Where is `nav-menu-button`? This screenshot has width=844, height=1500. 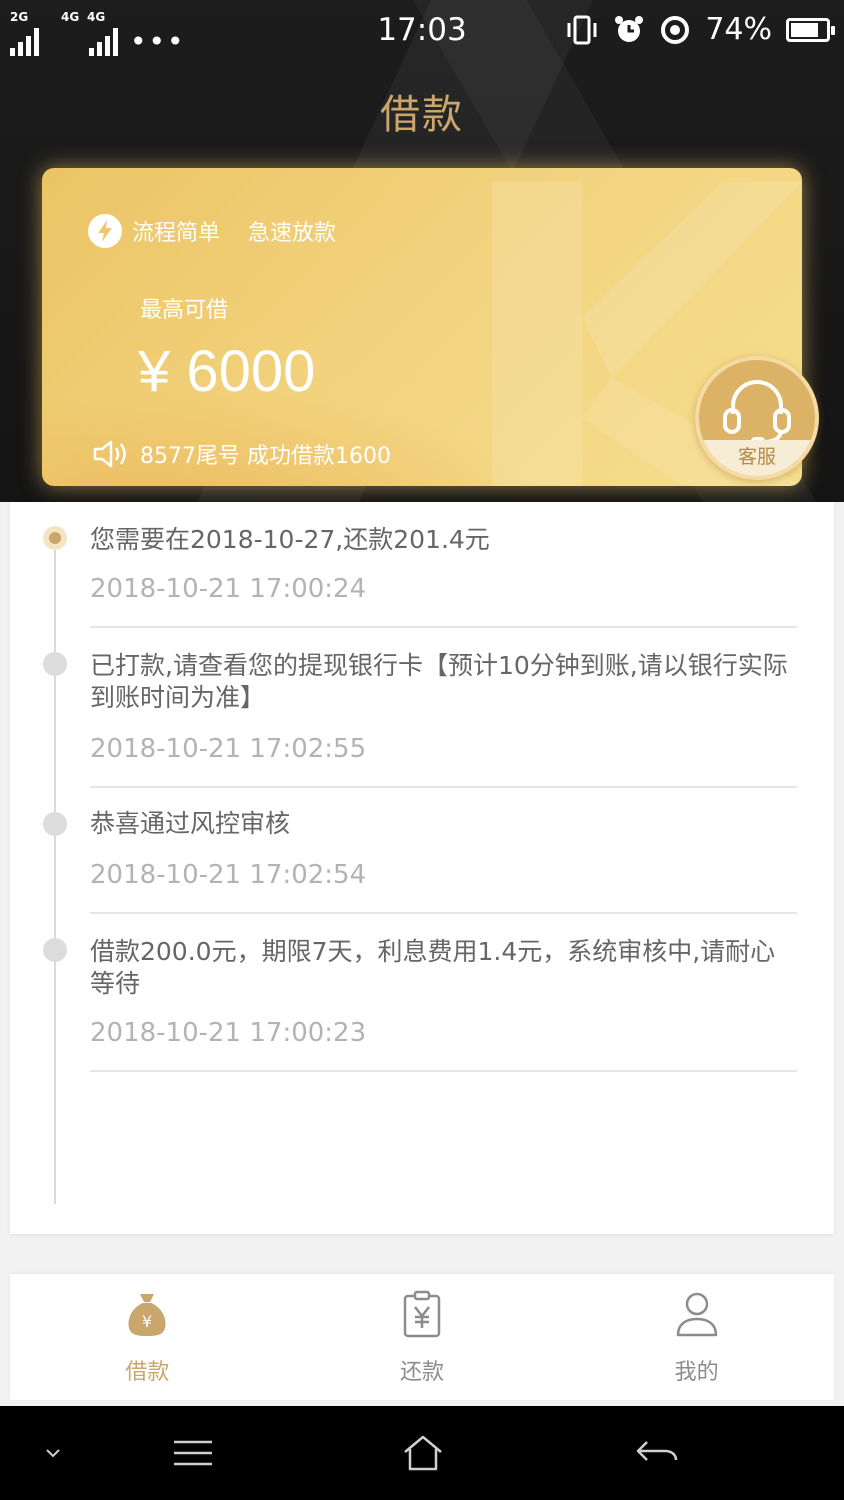
nav-menu-button is located at coordinates (193, 1453).